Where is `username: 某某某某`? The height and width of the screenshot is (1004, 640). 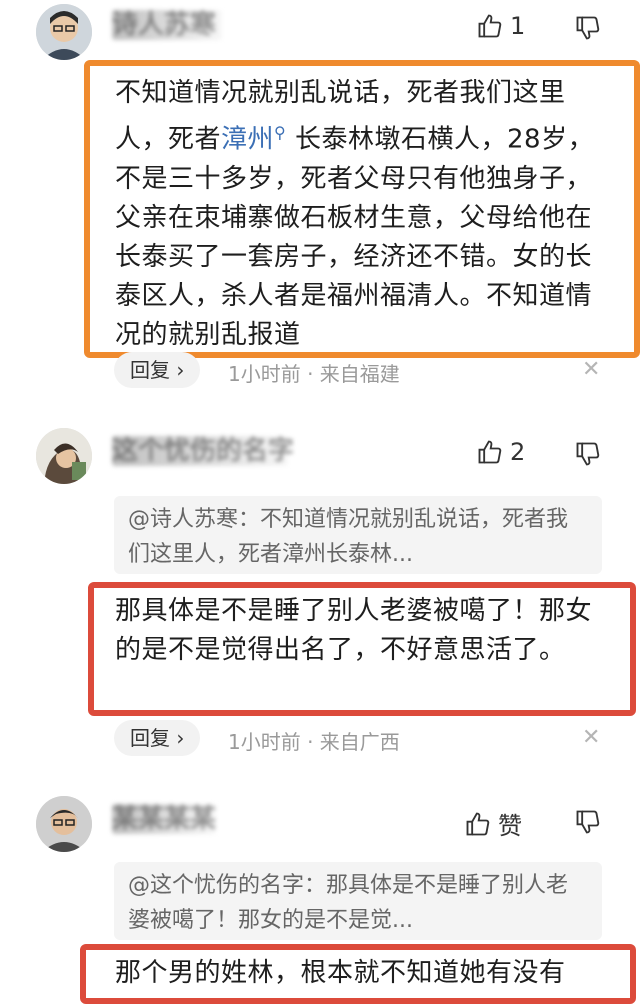
username: 某某某某 is located at coordinates (164, 819).